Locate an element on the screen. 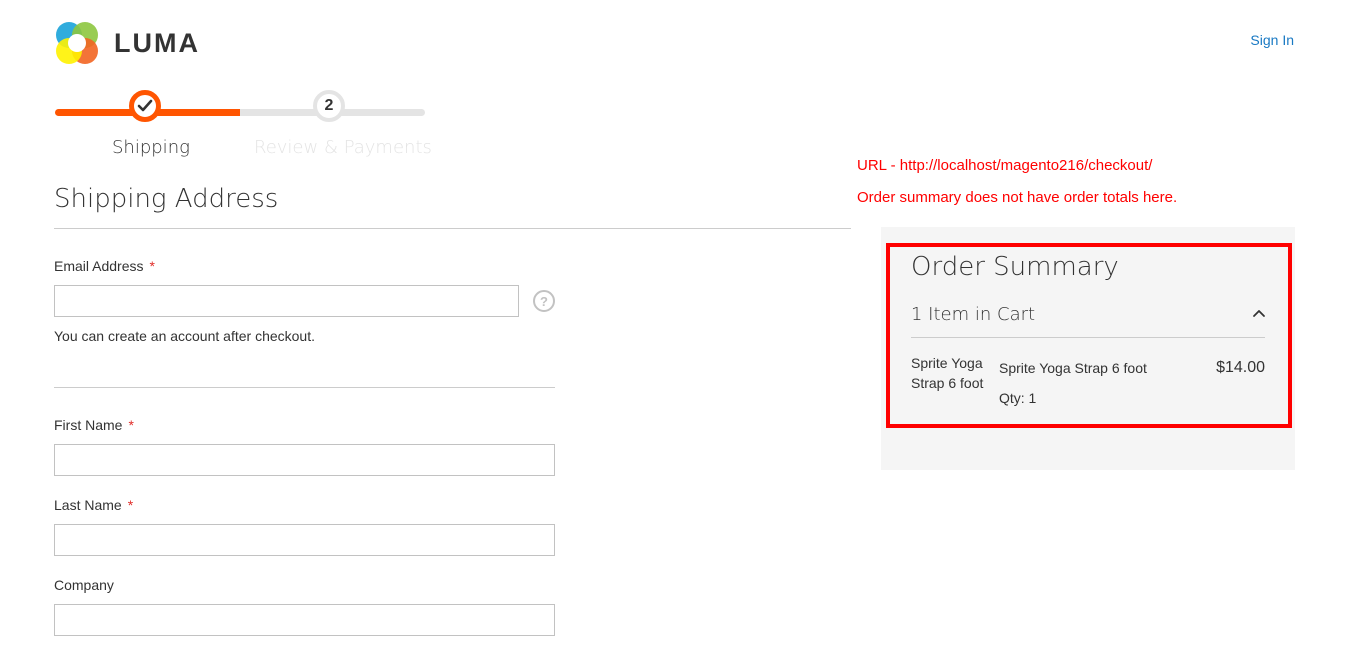 This screenshot has height=657, width=1349. shipping-address-title: Shipping Address is located at coordinates (166, 199).